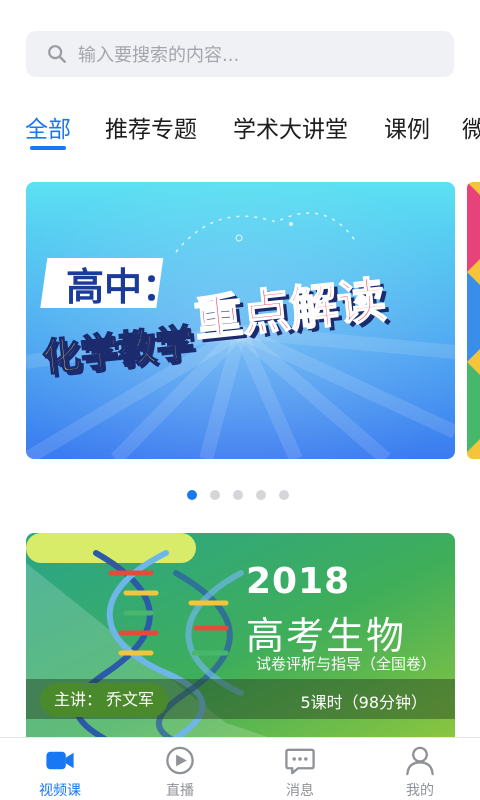 Image resolution: width=480 pixels, height=800 pixels. What do you see at coordinates (300, 791) in the screenshot?
I see `nav-label: 消息` at bounding box center [300, 791].